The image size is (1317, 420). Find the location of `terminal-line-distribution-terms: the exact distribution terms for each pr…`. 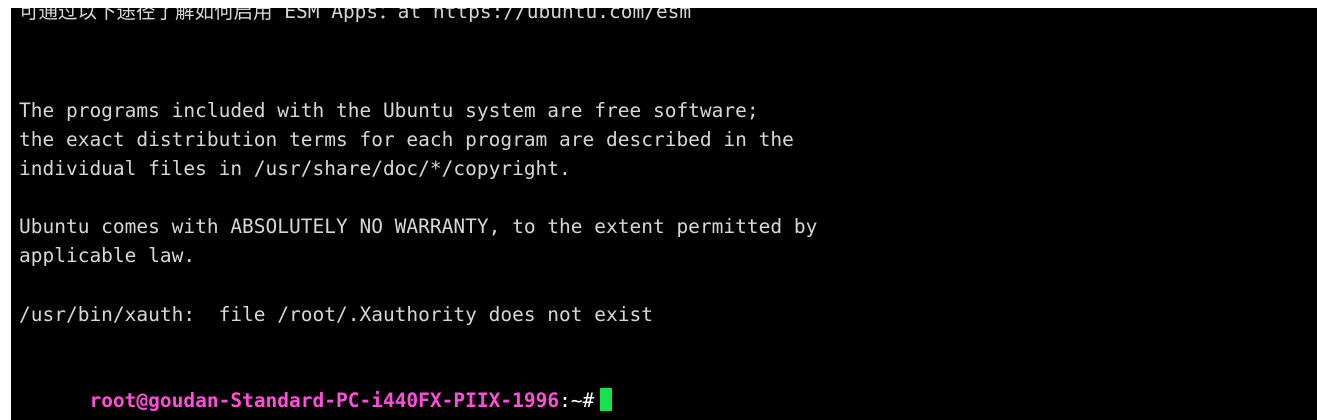

terminal-line-distribution-terms: the exact distribution terms for each pr… is located at coordinates (406, 139).